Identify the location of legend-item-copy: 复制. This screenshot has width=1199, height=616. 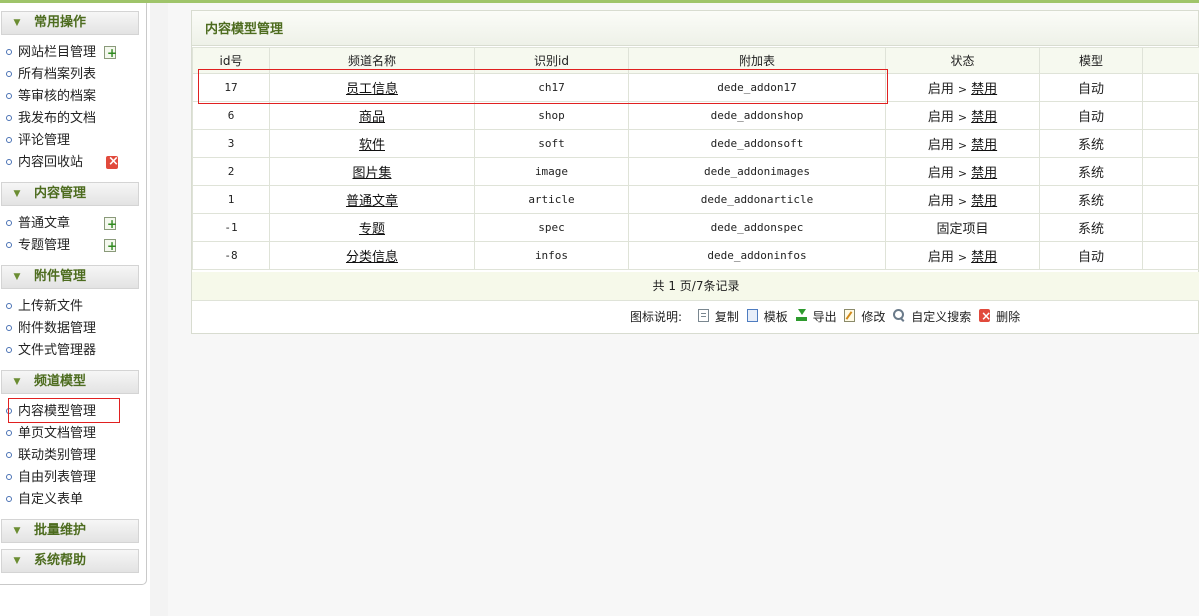
(718, 317).